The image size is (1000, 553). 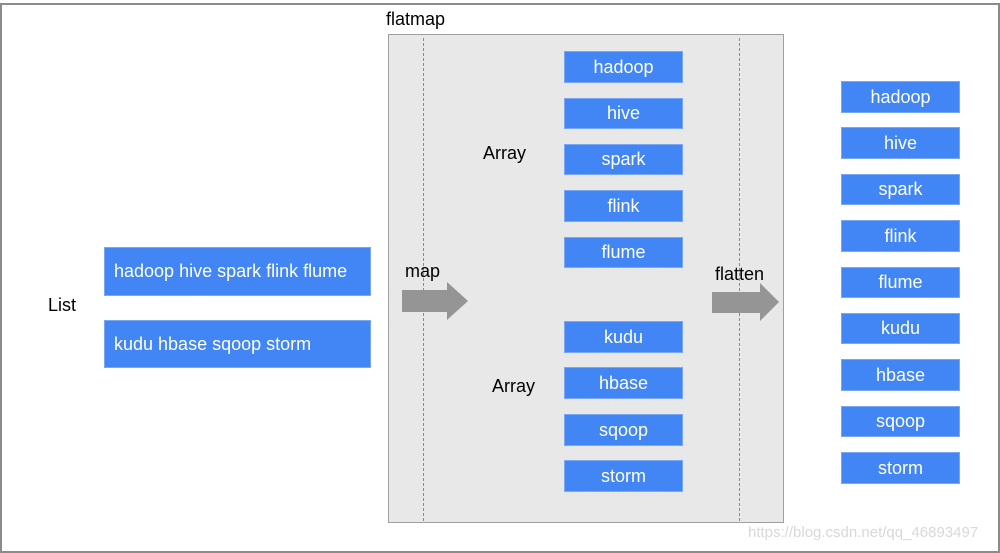 What do you see at coordinates (623, 206) in the screenshot?
I see `array-1-item: flink` at bounding box center [623, 206].